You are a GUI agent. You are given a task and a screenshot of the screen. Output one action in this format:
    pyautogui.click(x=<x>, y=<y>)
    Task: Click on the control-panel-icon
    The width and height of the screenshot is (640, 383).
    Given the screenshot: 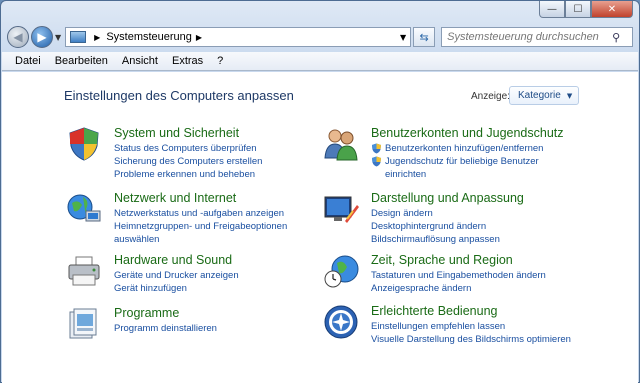 What is the action you would take?
    pyautogui.click(x=78, y=37)
    